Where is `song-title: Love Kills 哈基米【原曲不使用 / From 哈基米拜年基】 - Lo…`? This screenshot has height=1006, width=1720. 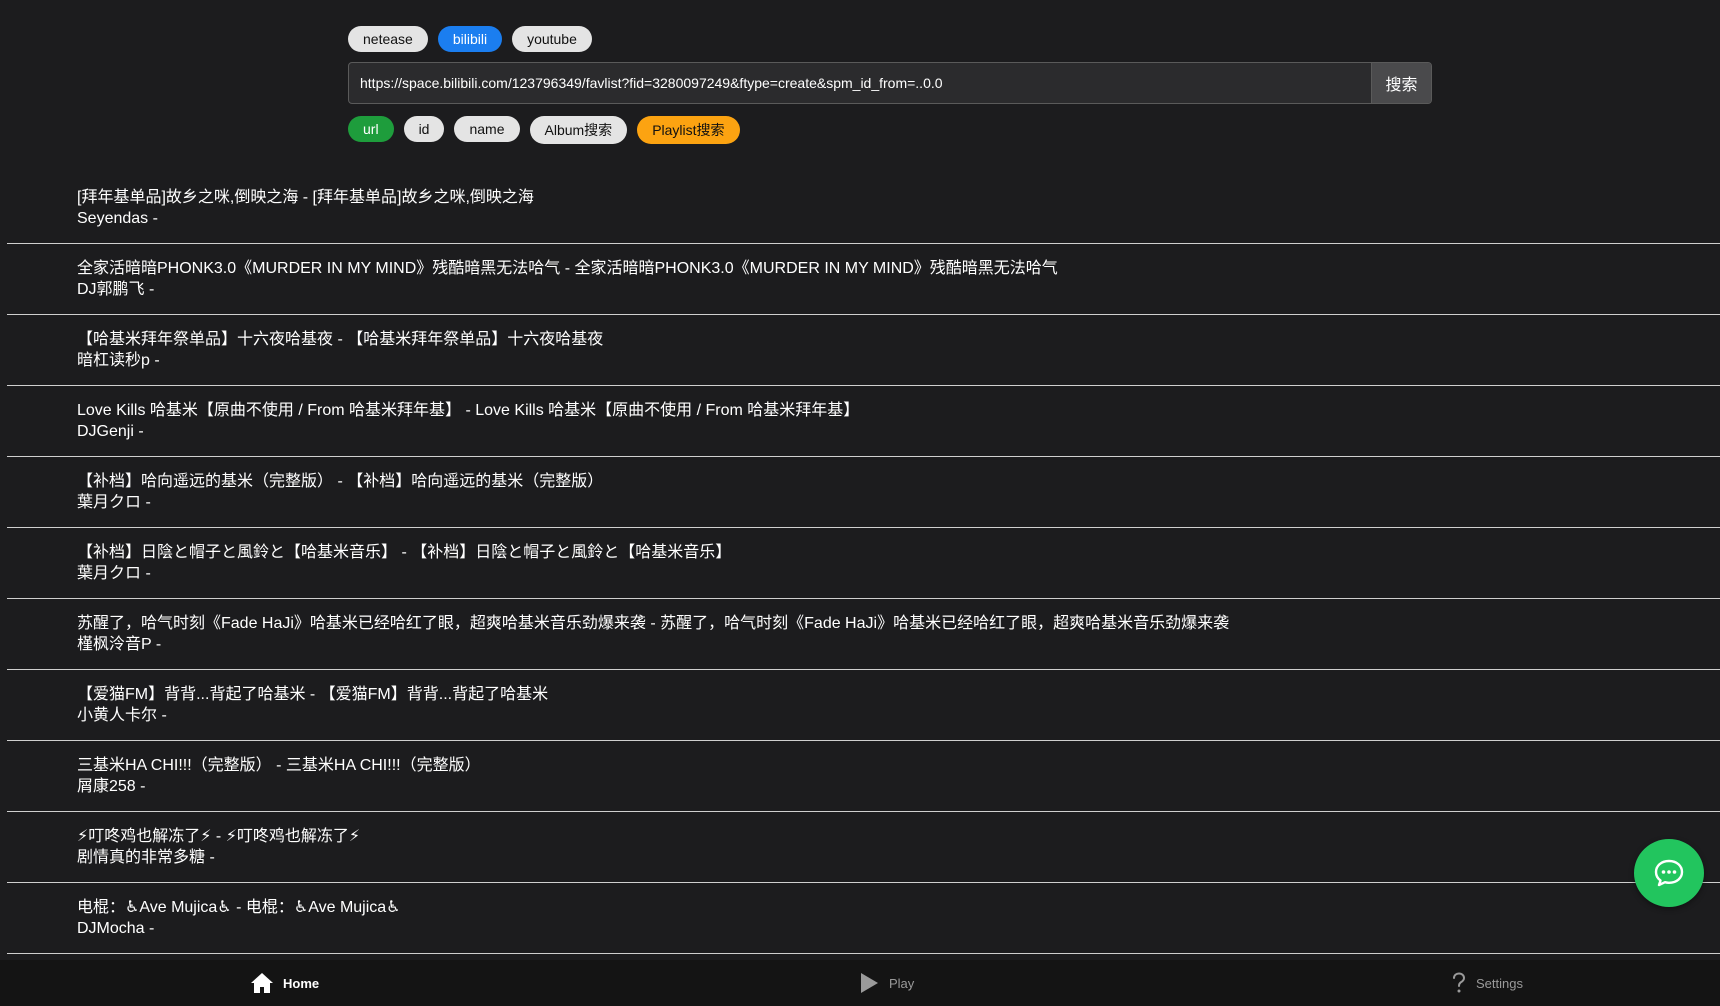 song-title: Love Kills 哈基米【原曲不使用 / From 哈基米拜年基】 - Lo… is located at coordinates (468, 410).